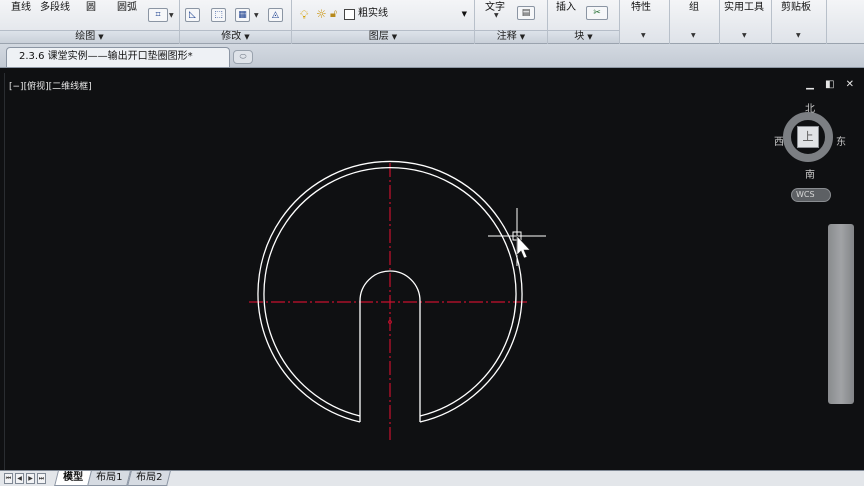 This screenshot has width=864, height=486. Describe the element at coordinates (695, 22) in the screenshot. I see `panel-groups: 组 ▼` at that location.